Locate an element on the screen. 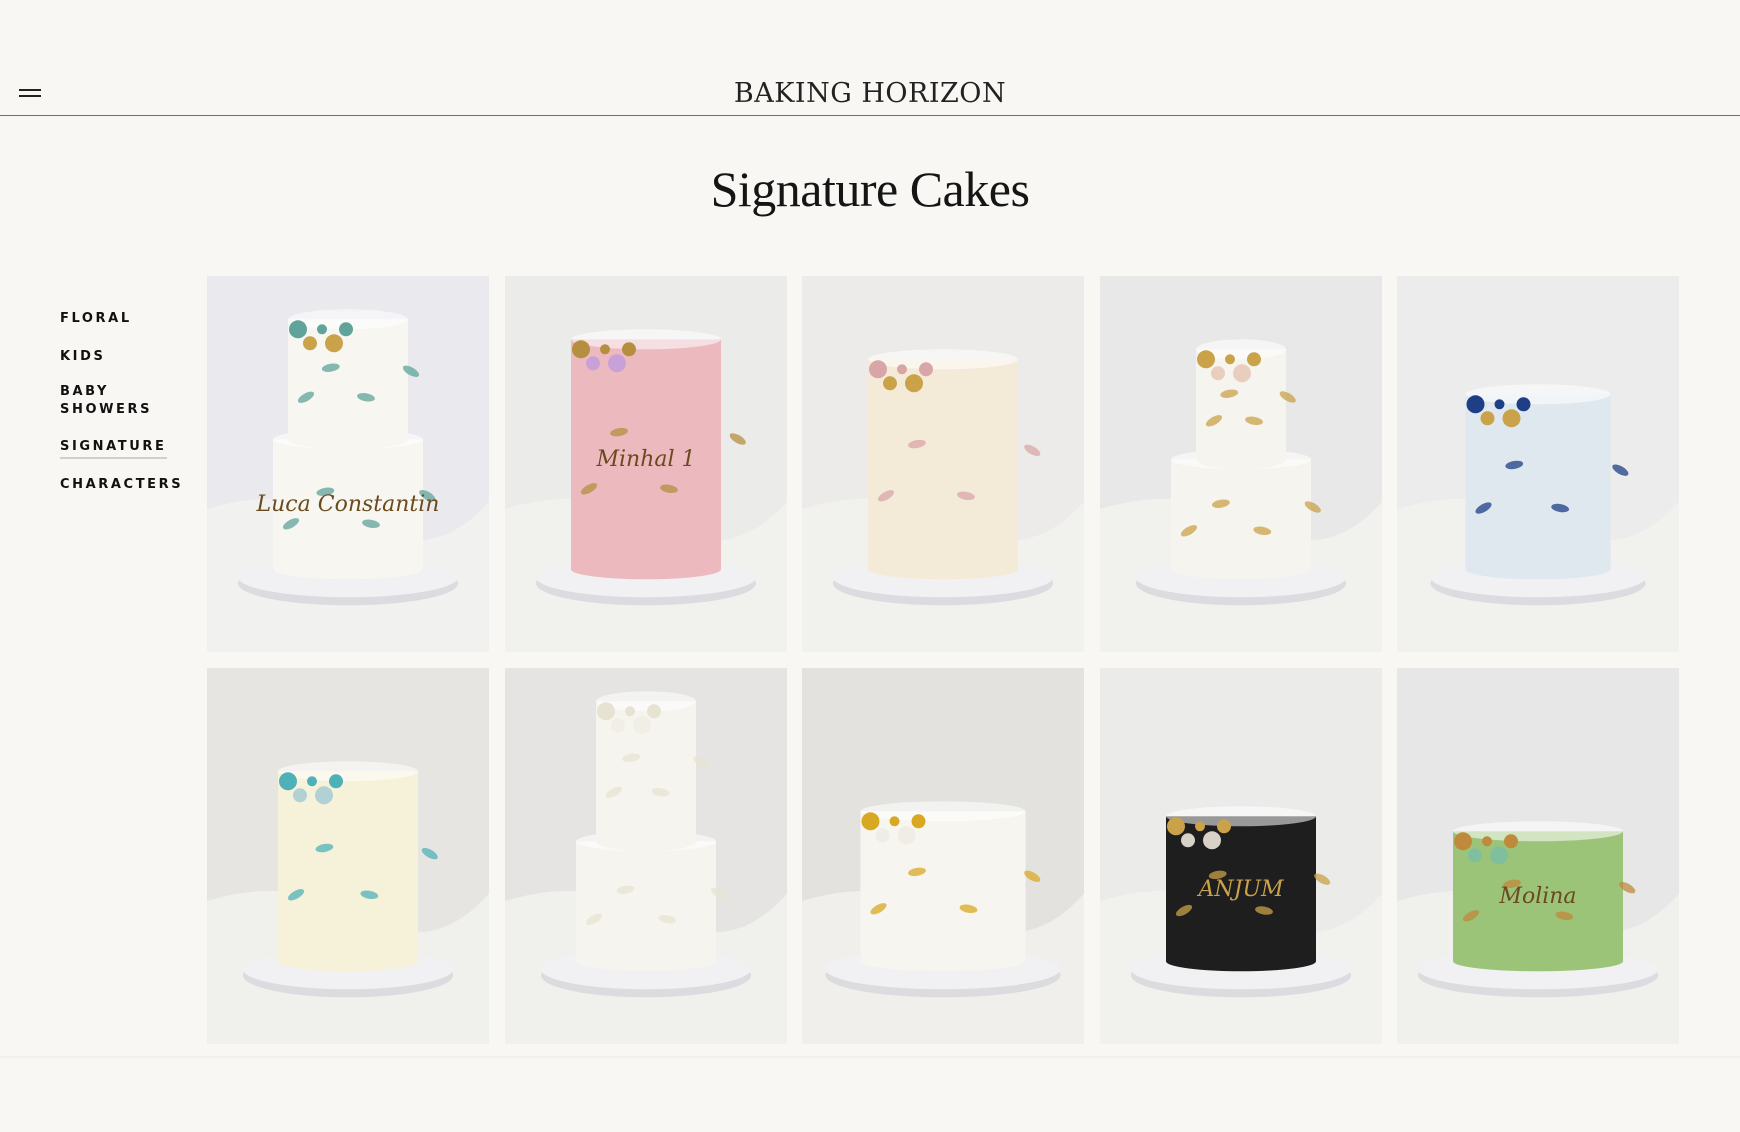  gallery-tile: Minhal 1 is located at coordinates (646, 464).